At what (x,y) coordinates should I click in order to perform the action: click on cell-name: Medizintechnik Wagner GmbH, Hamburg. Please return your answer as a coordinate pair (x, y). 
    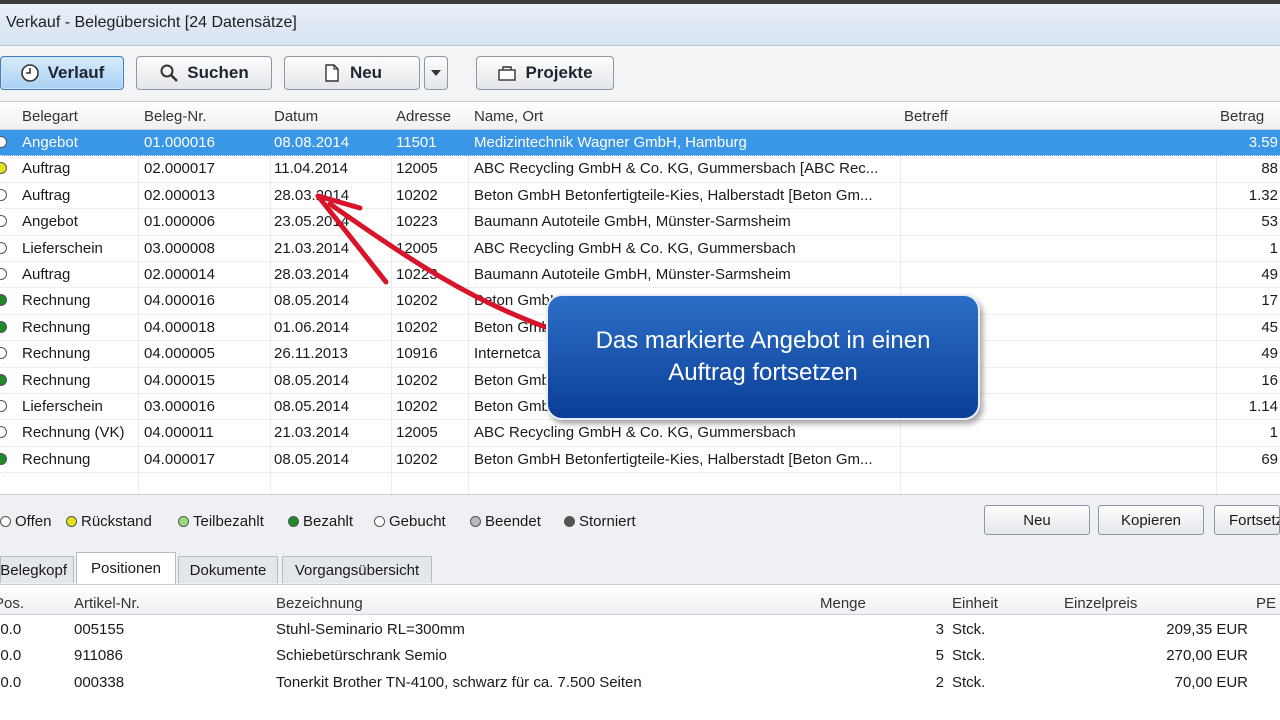
    Looking at the image, I should click on (610, 142).